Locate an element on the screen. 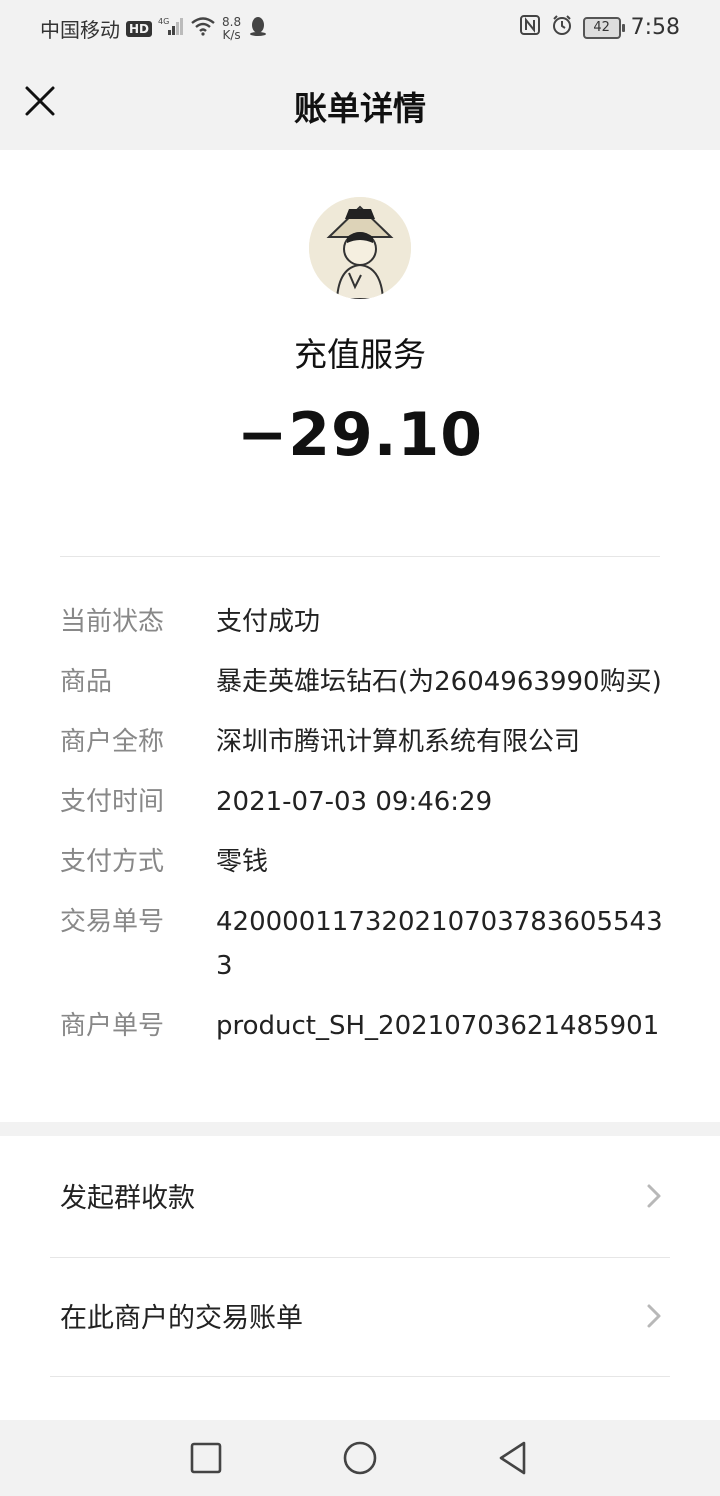 The width and height of the screenshot is (720, 1496). qq-icon is located at coordinates (258, 28).